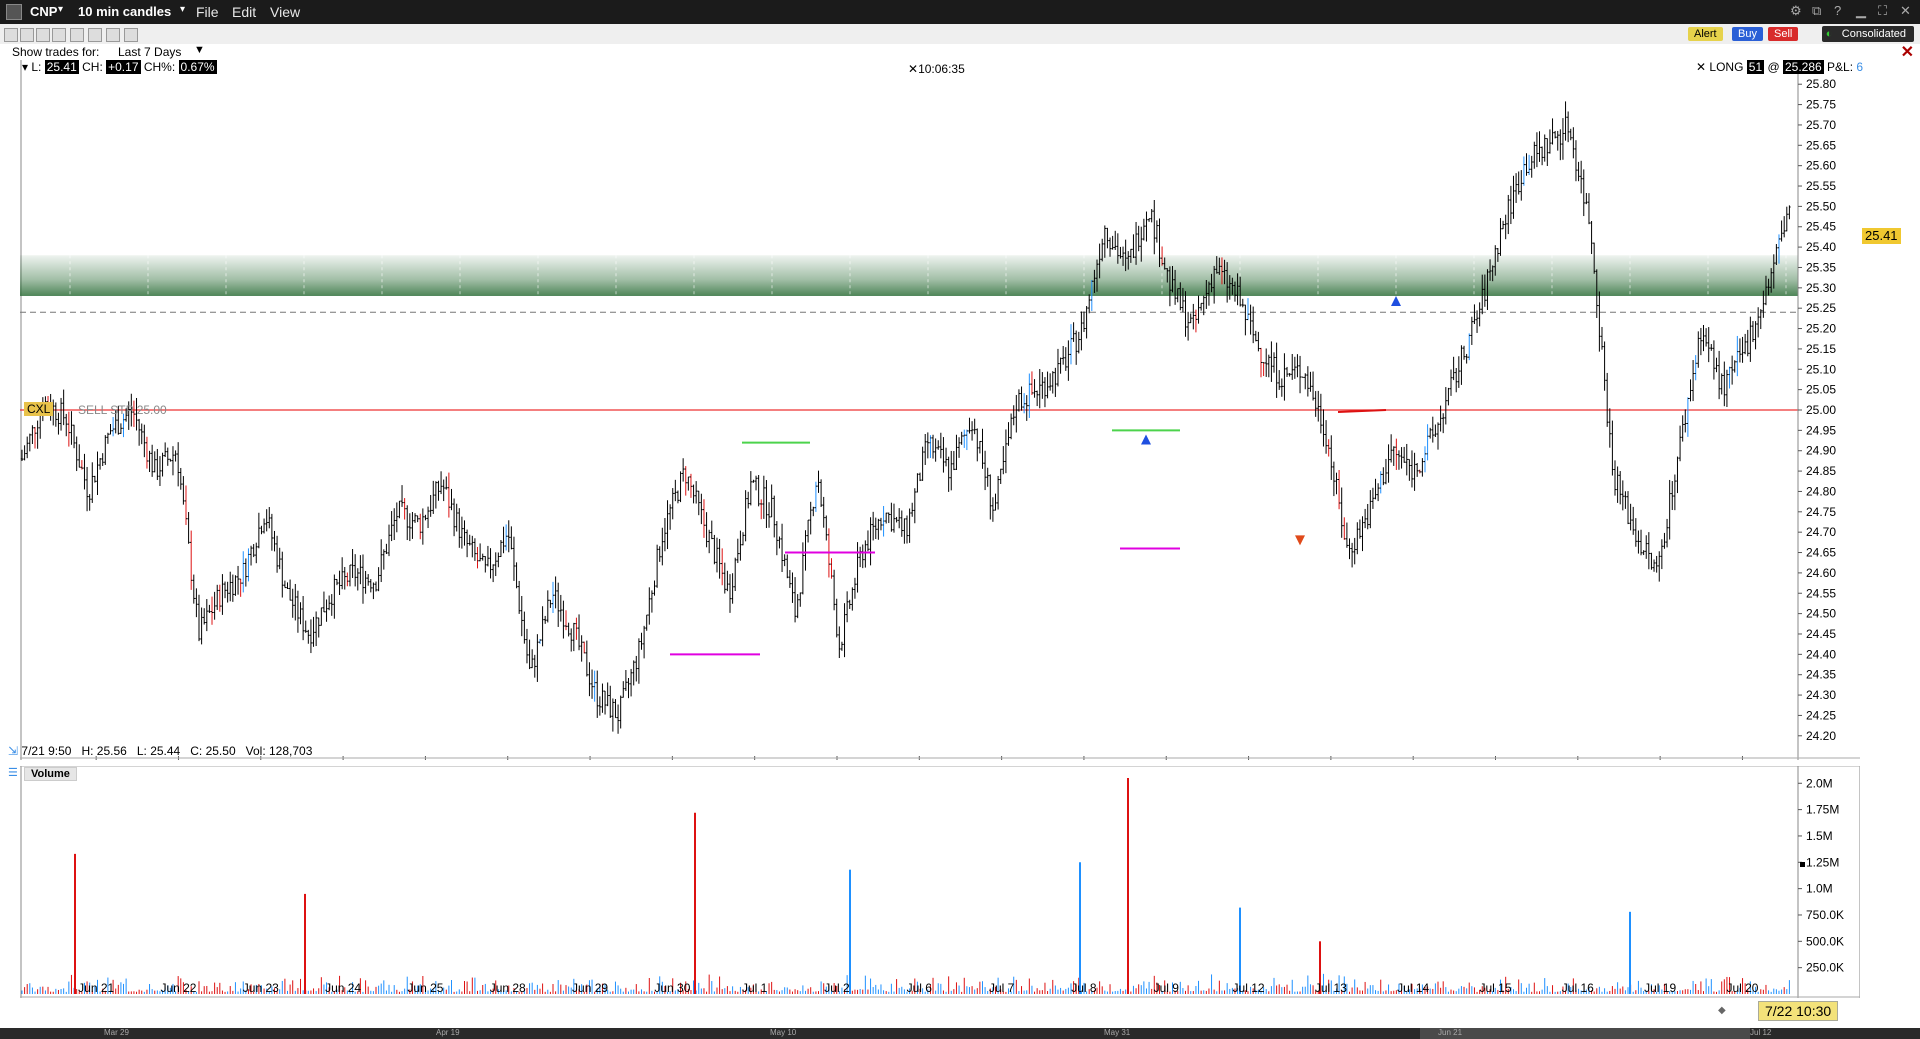 The image size is (1920, 1039). Describe the element at coordinates (60, 9) in the screenshot. I see `symbol-dropdown-icon: ▾` at that location.